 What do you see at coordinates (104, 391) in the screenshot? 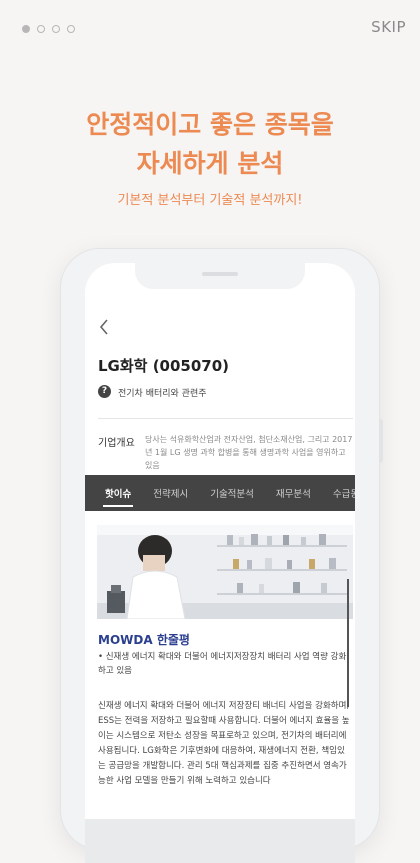
I see `help-icon: ?` at bounding box center [104, 391].